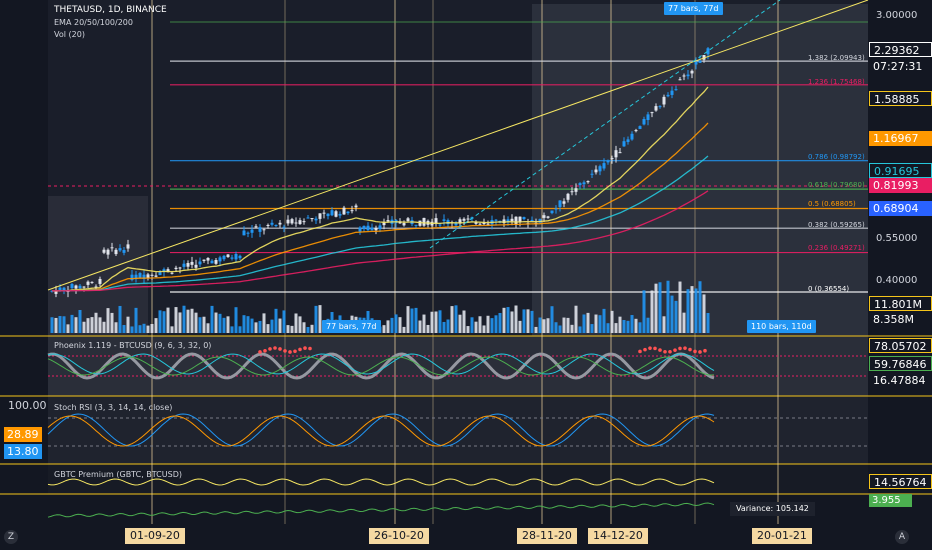 The height and width of the screenshot is (550, 932). I want to click on zoom-icon: Z, so click(11, 537).